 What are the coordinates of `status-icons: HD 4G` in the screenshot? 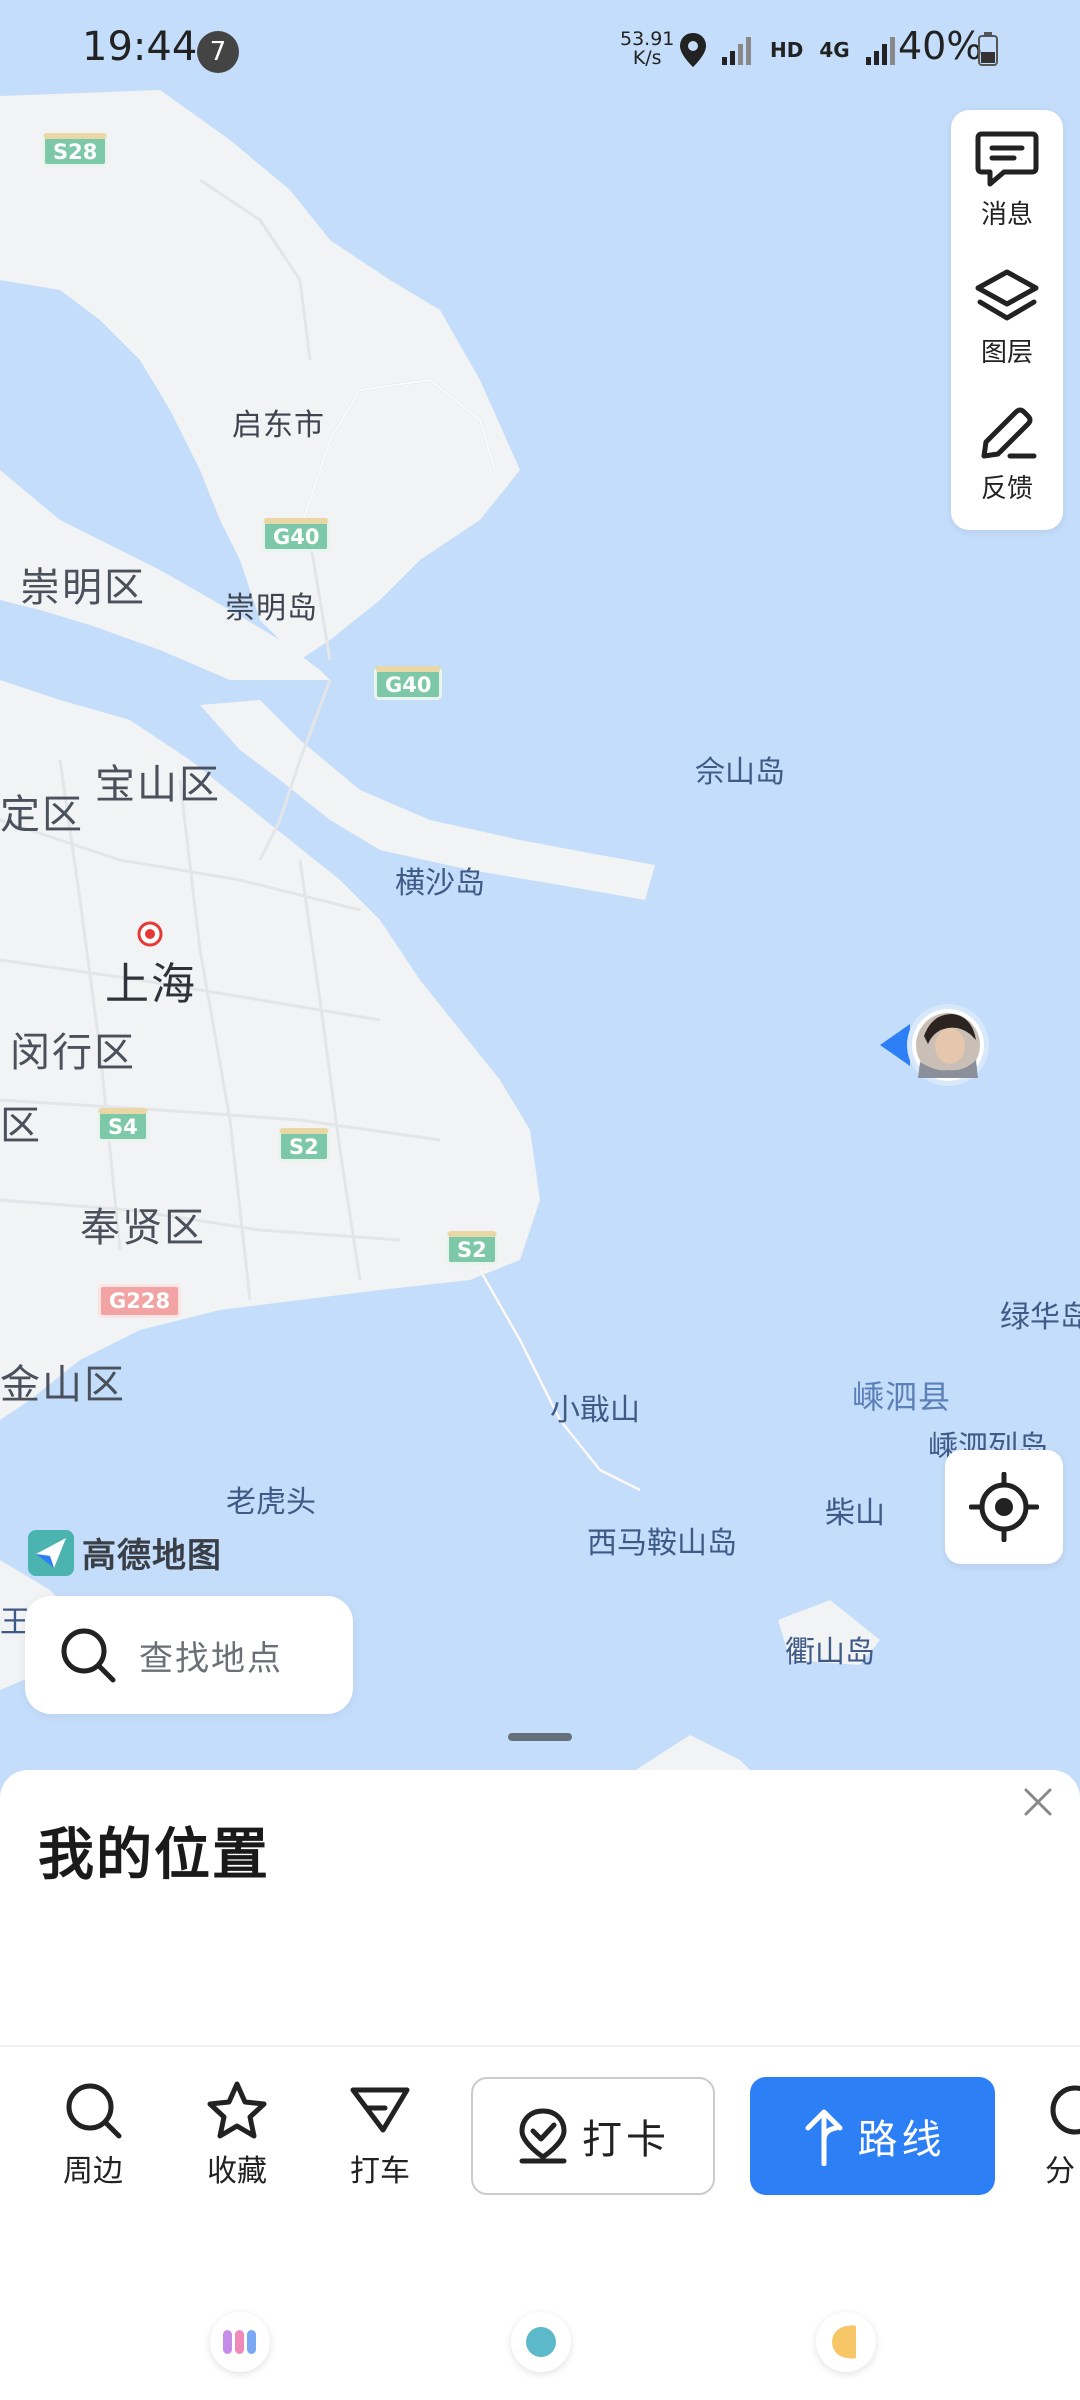 It's located at (789, 50).